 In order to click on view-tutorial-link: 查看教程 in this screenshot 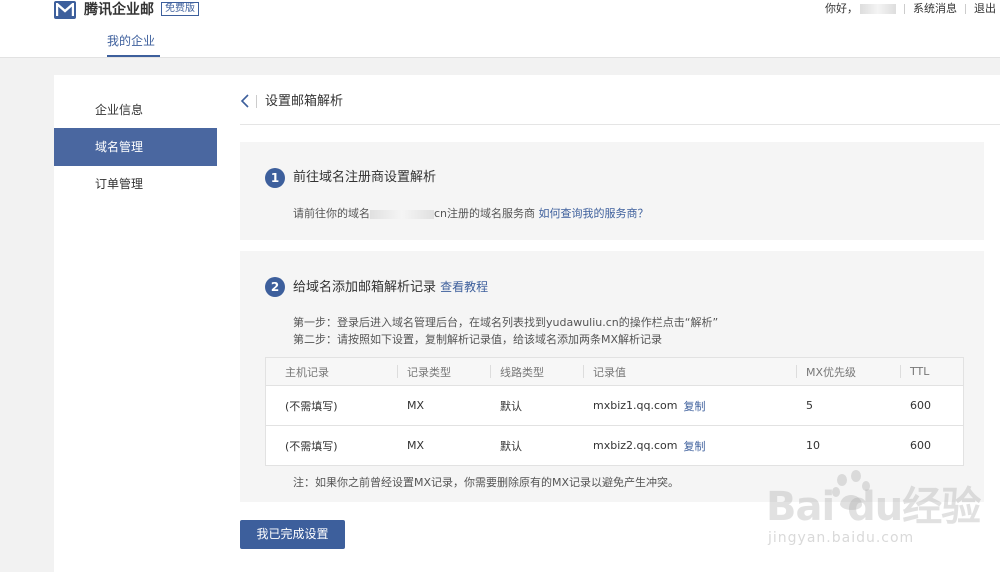, I will do `click(464, 287)`.